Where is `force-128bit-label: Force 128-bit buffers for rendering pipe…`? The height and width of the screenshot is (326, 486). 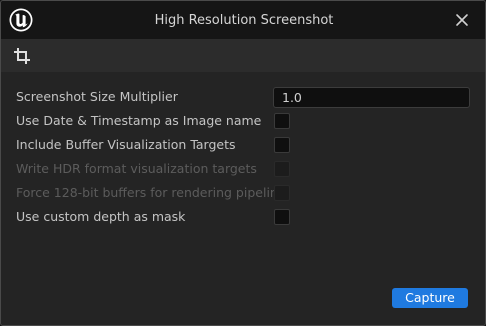
force-128bit-label: Force 128-bit buffers for rendering pipe… is located at coordinates (151, 192).